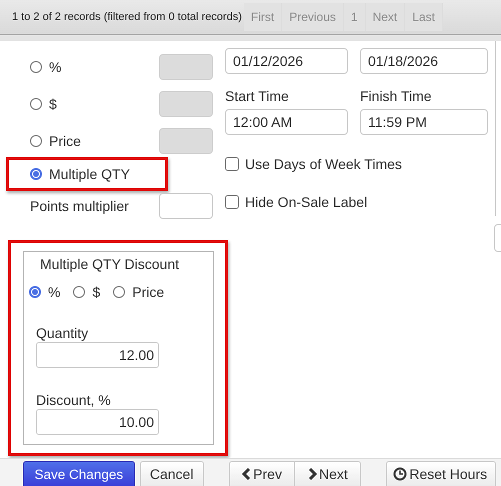  Describe the element at coordinates (97, 355) in the screenshot. I see `number-field: 12.00` at that location.